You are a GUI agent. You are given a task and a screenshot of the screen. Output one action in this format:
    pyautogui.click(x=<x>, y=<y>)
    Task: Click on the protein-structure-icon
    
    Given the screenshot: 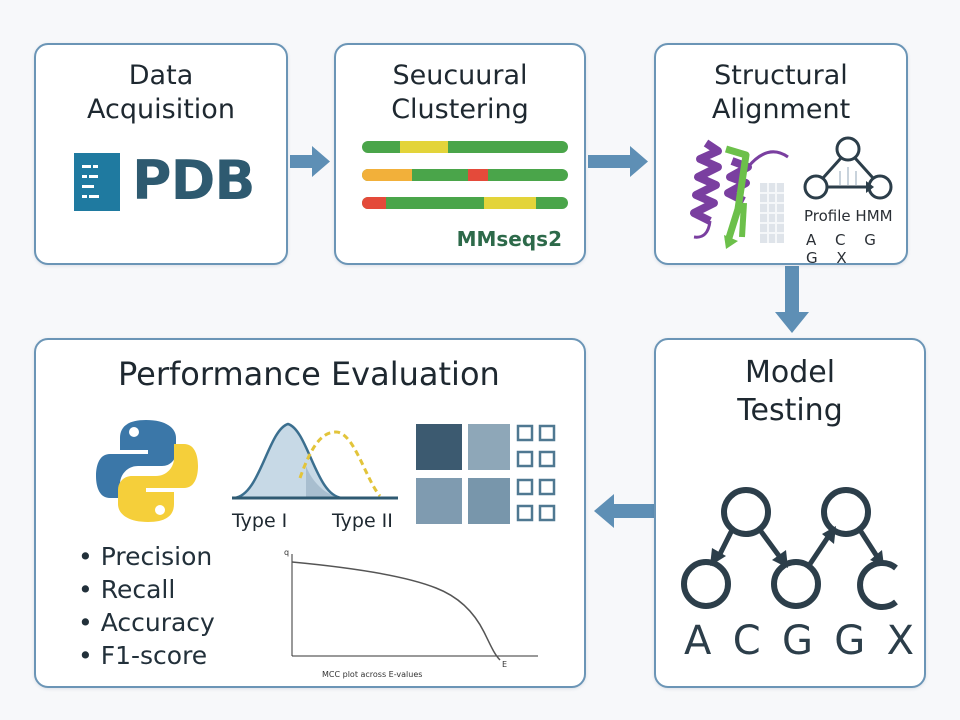 What is the action you would take?
    pyautogui.click(x=739, y=194)
    